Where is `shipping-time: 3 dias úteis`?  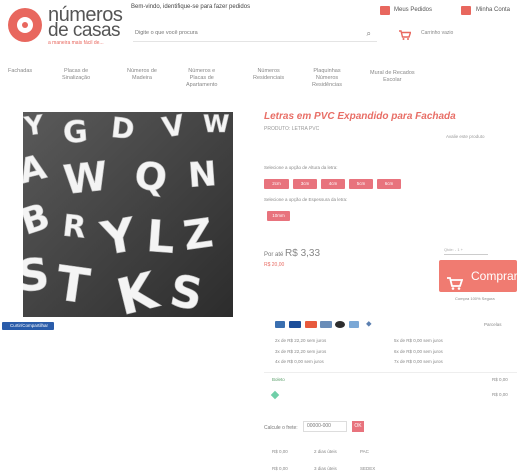
shipping-time: 3 dias úteis is located at coordinates (325, 468).